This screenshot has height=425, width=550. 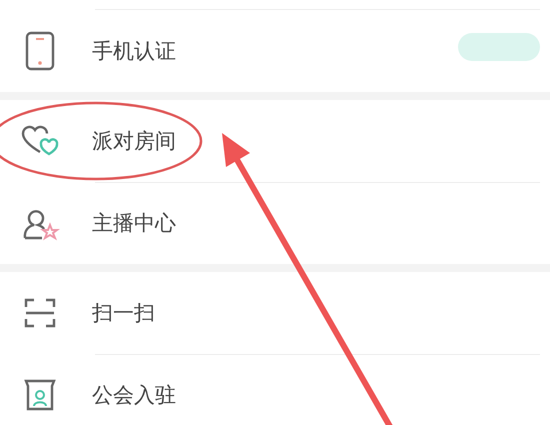 I want to click on phone-icon, so click(x=40, y=51).